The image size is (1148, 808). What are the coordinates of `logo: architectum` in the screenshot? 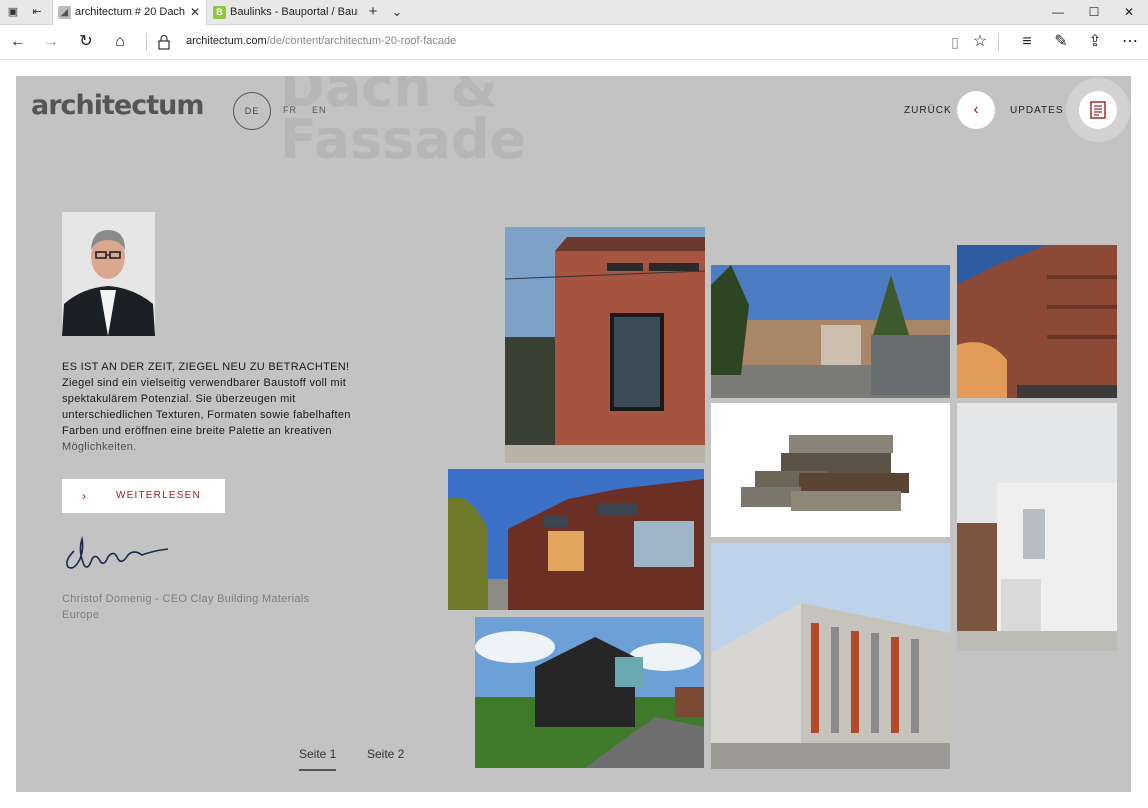 It's located at (118, 105).